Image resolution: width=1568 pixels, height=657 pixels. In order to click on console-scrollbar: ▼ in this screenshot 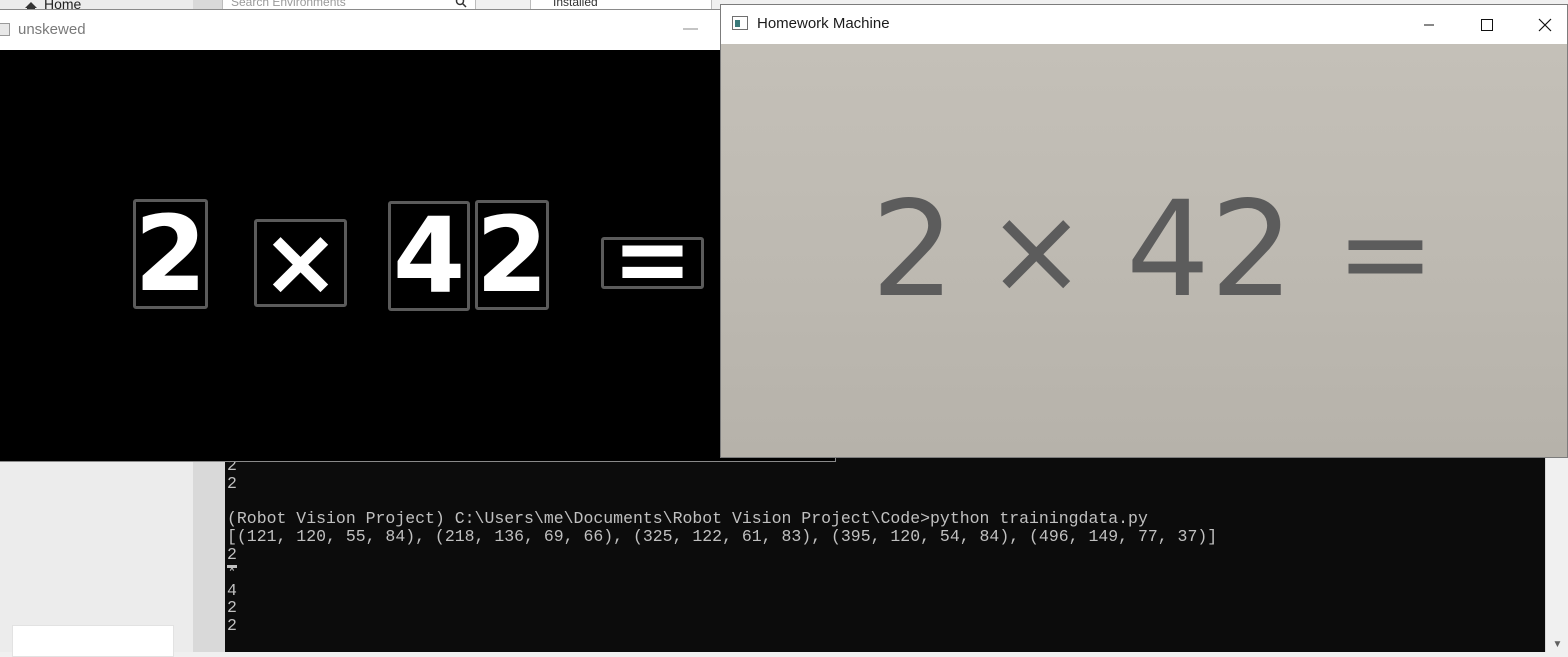, I will do `click(1556, 553)`.